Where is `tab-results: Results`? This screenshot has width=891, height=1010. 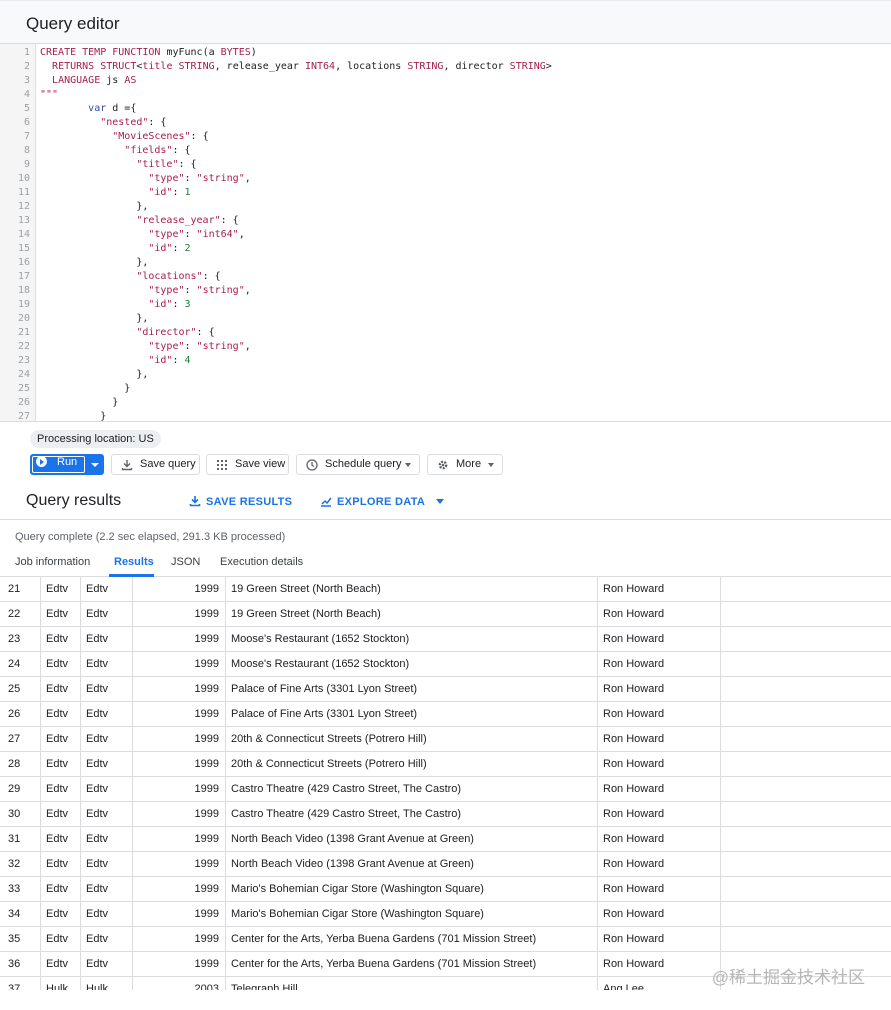
tab-results: Results is located at coordinates (134, 562).